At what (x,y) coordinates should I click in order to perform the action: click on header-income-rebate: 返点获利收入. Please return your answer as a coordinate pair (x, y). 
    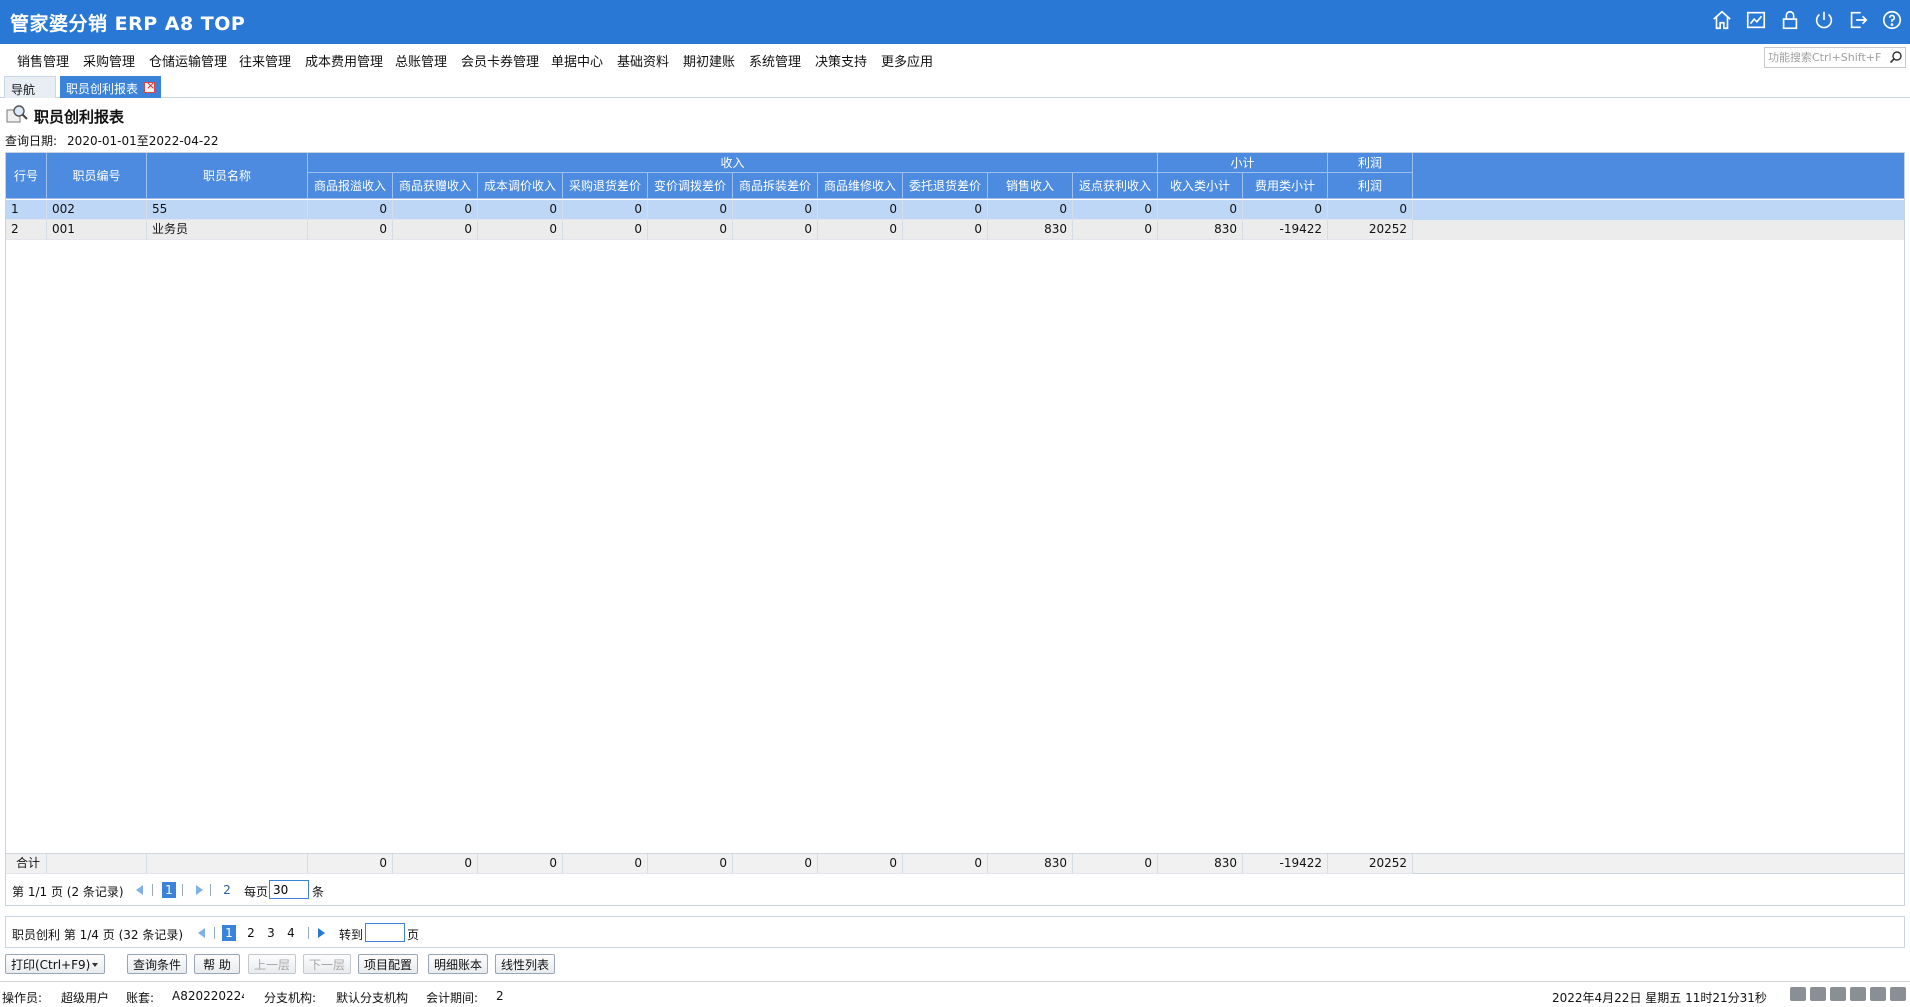
    Looking at the image, I should click on (1115, 186).